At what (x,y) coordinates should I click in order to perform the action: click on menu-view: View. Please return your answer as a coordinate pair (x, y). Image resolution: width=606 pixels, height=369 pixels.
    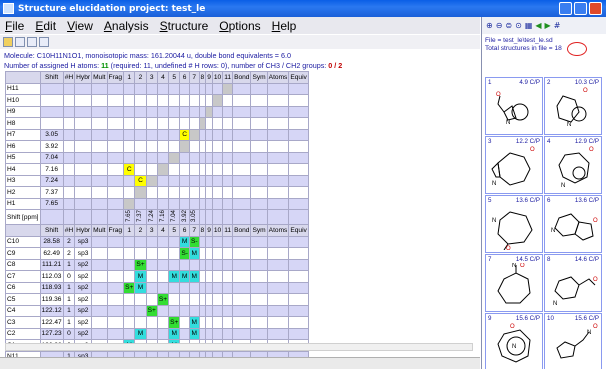
    Looking at the image, I should click on (80, 26).